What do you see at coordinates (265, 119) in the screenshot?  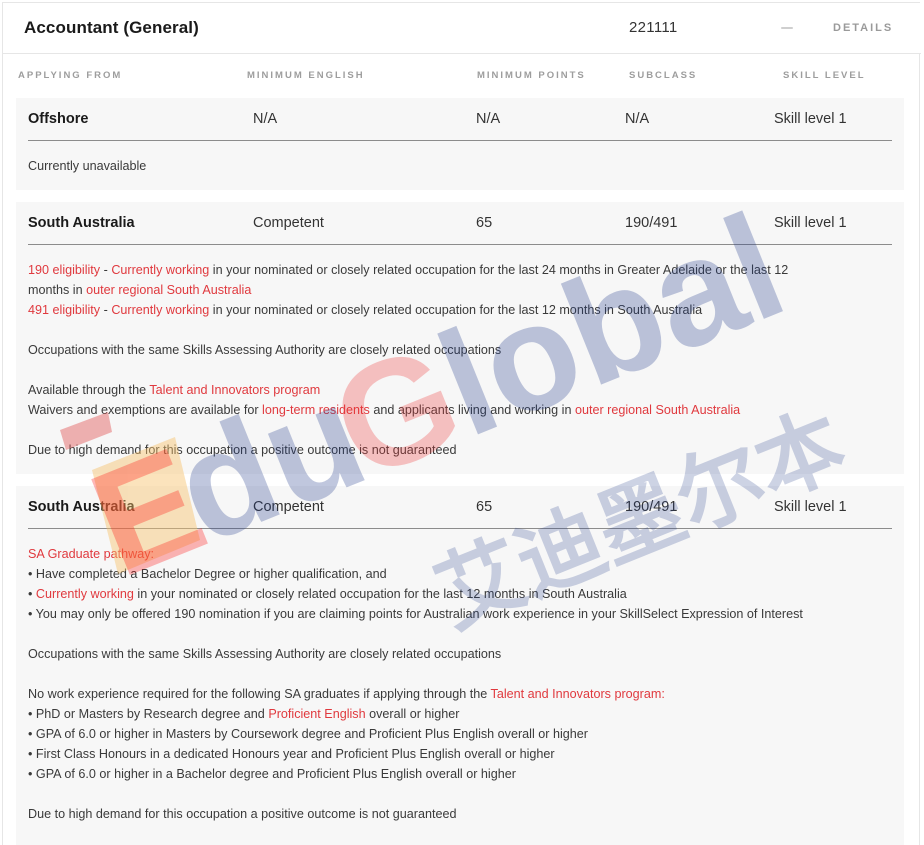 I see `minimum-english-value: N/A` at bounding box center [265, 119].